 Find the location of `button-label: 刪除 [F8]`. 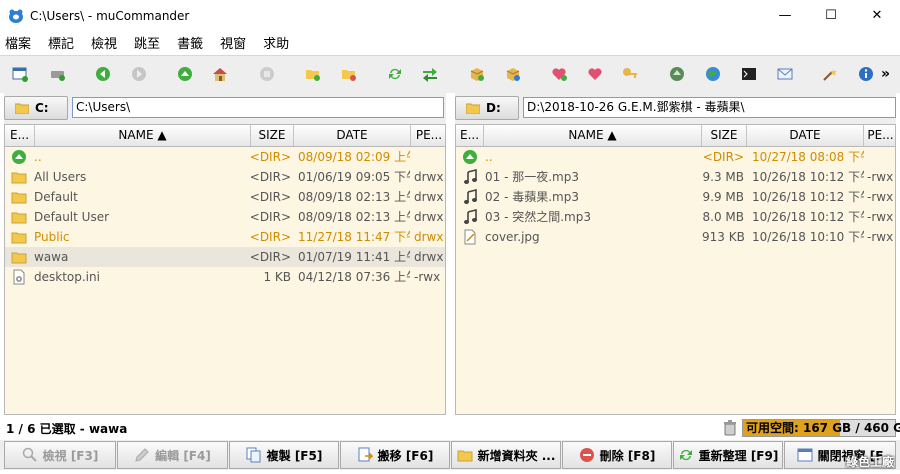

button-label: 刪除 [F8] is located at coordinates (627, 455).